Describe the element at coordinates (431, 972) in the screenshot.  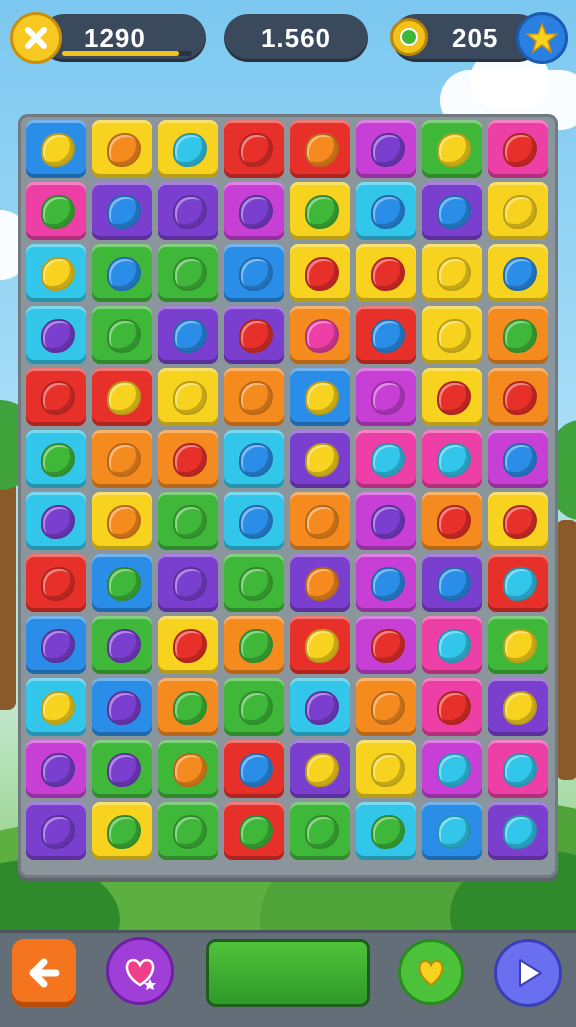
I see `heart-button` at that location.